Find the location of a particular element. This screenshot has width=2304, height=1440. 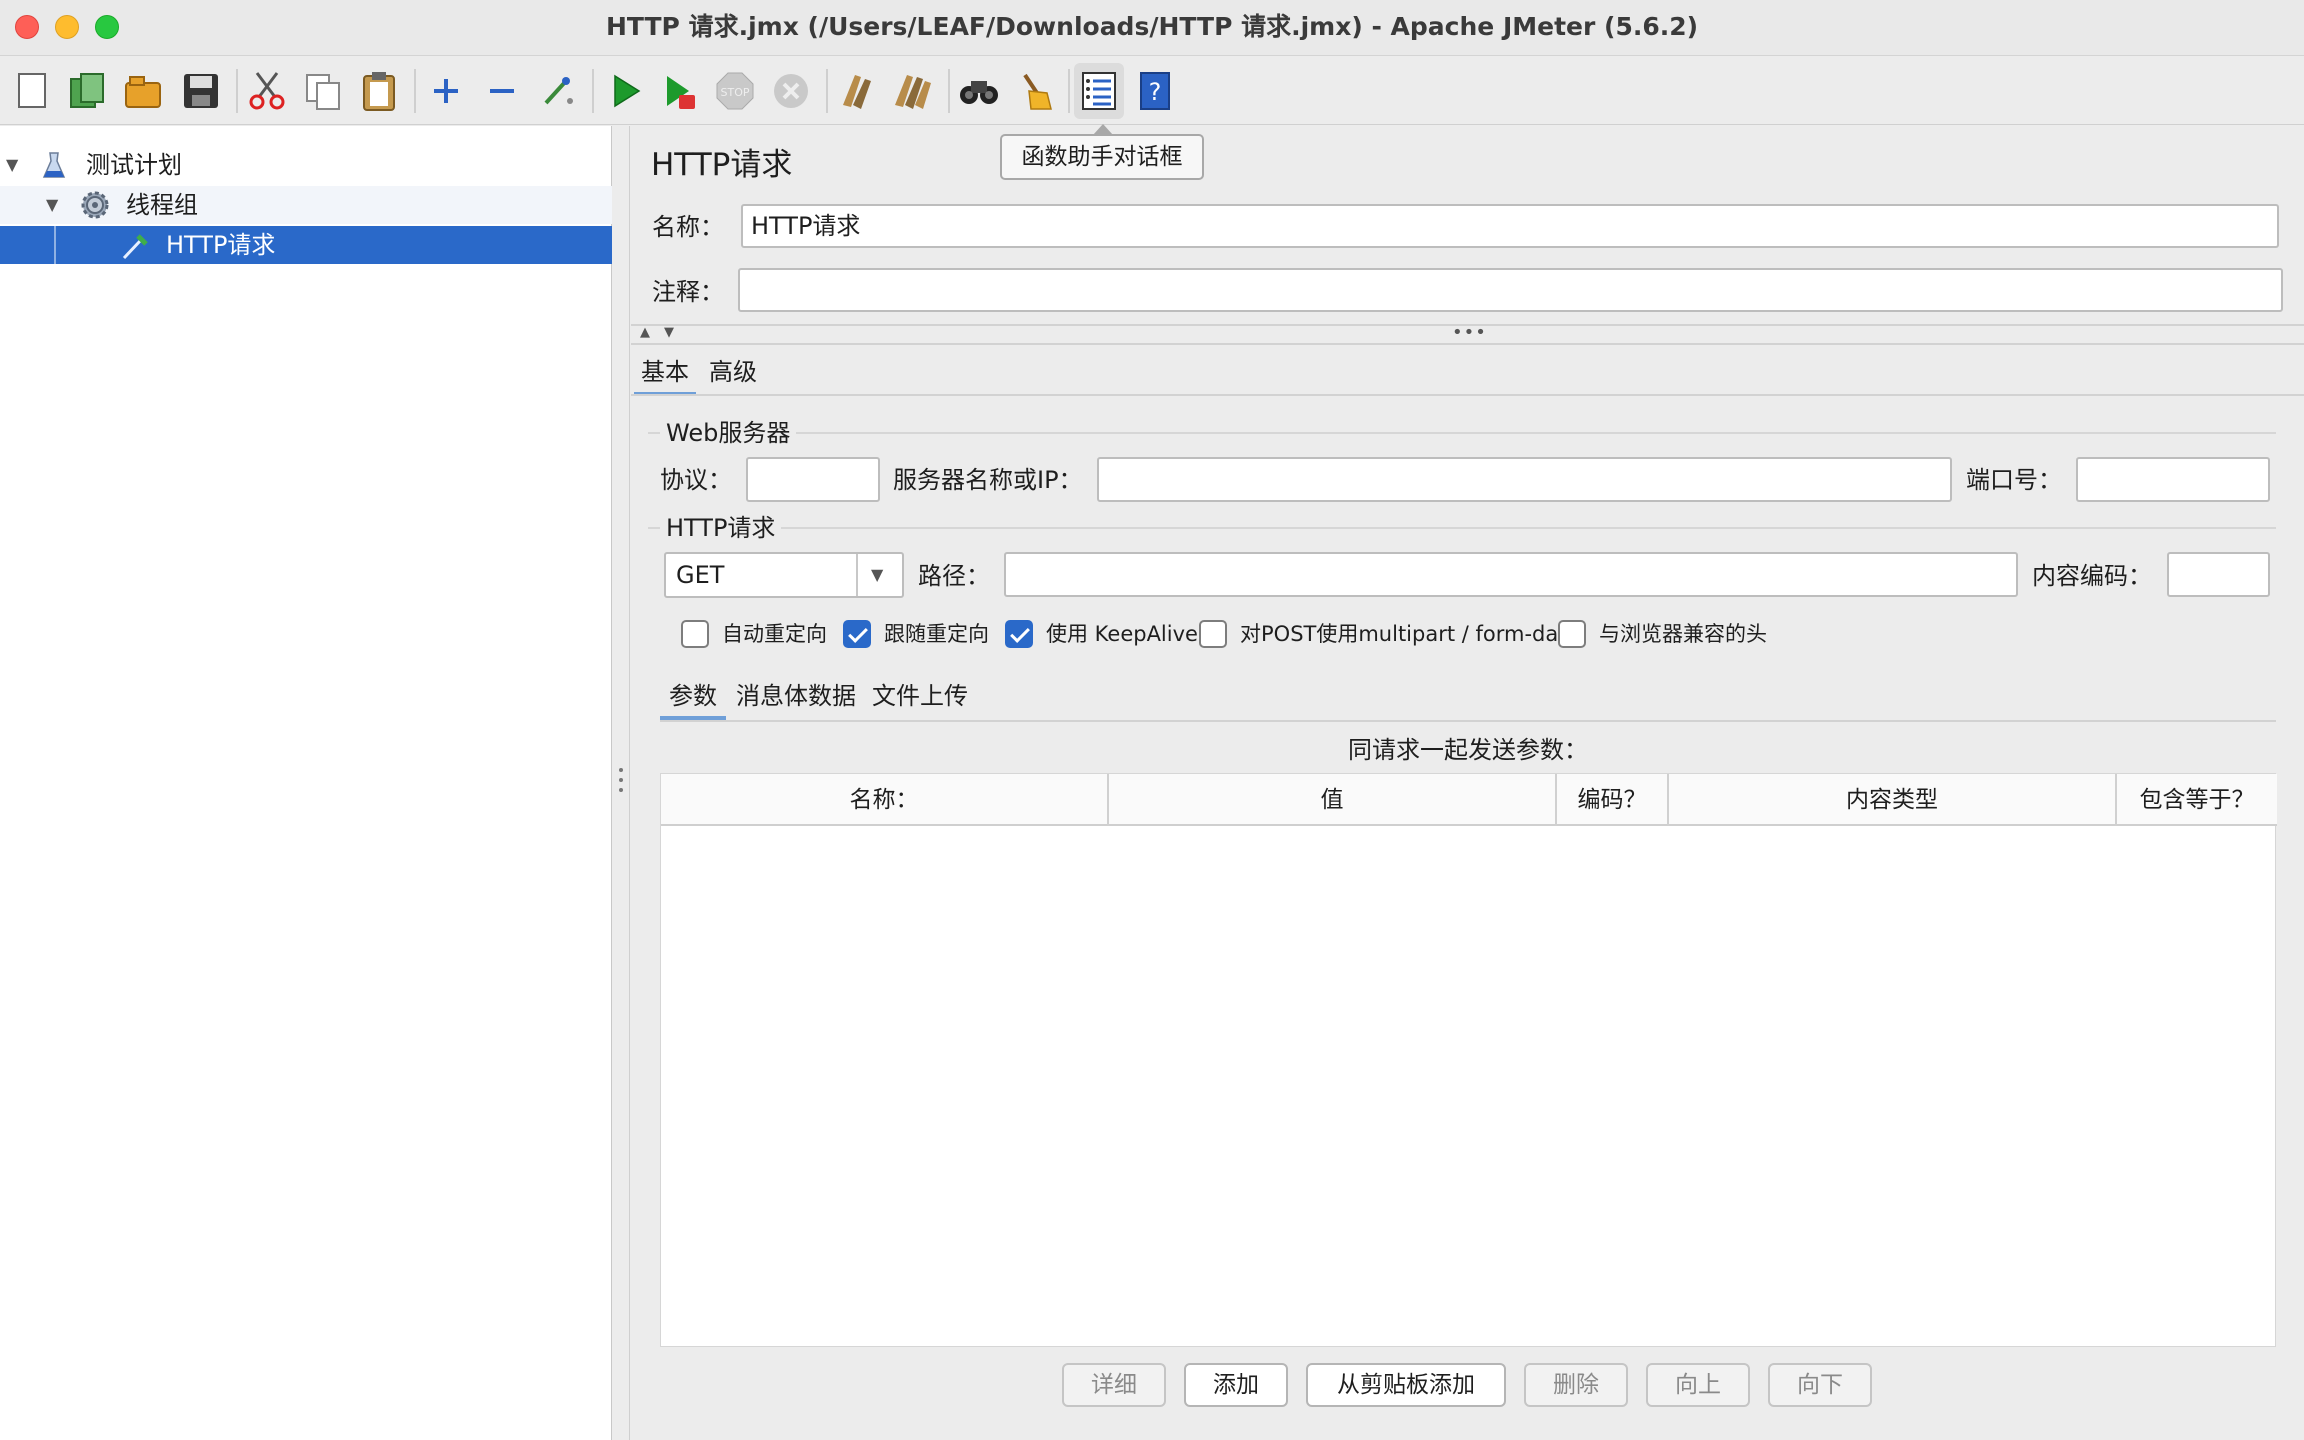

open-icon is located at coordinates (143, 91).